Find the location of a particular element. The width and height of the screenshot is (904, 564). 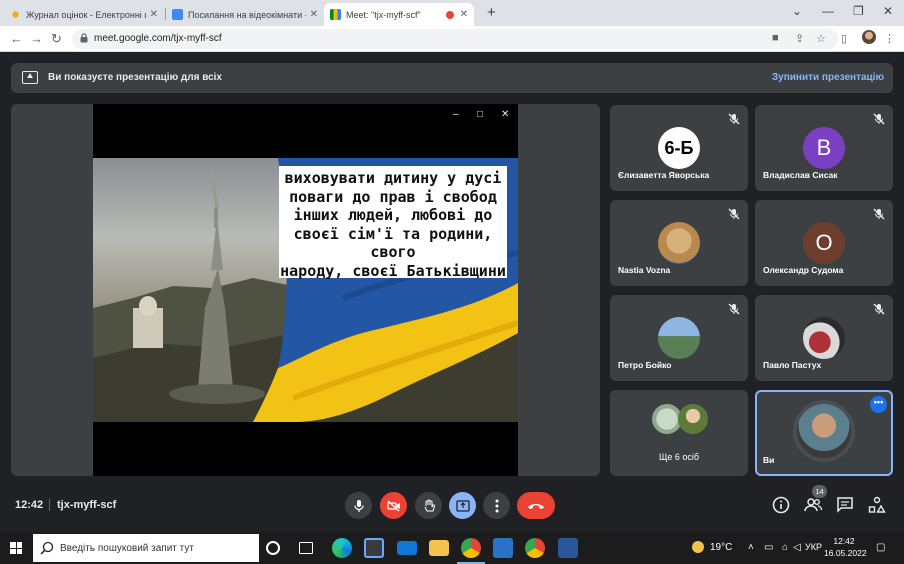

file-explorer-icon is located at coordinates (439, 548).